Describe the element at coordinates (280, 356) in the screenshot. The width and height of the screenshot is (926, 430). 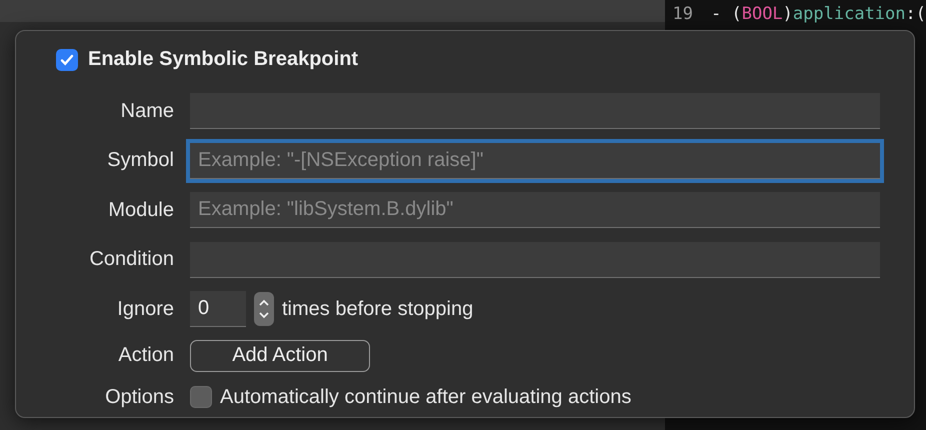
I see `add-action-button: Add Action` at that location.